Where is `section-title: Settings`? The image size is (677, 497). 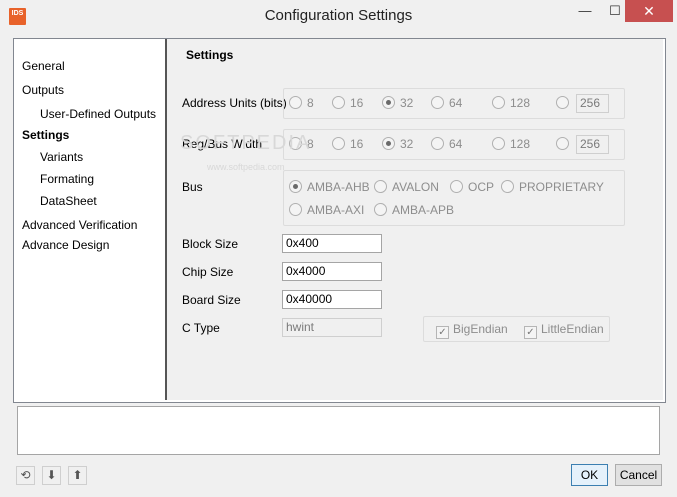 section-title: Settings is located at coordinates (210, 55).